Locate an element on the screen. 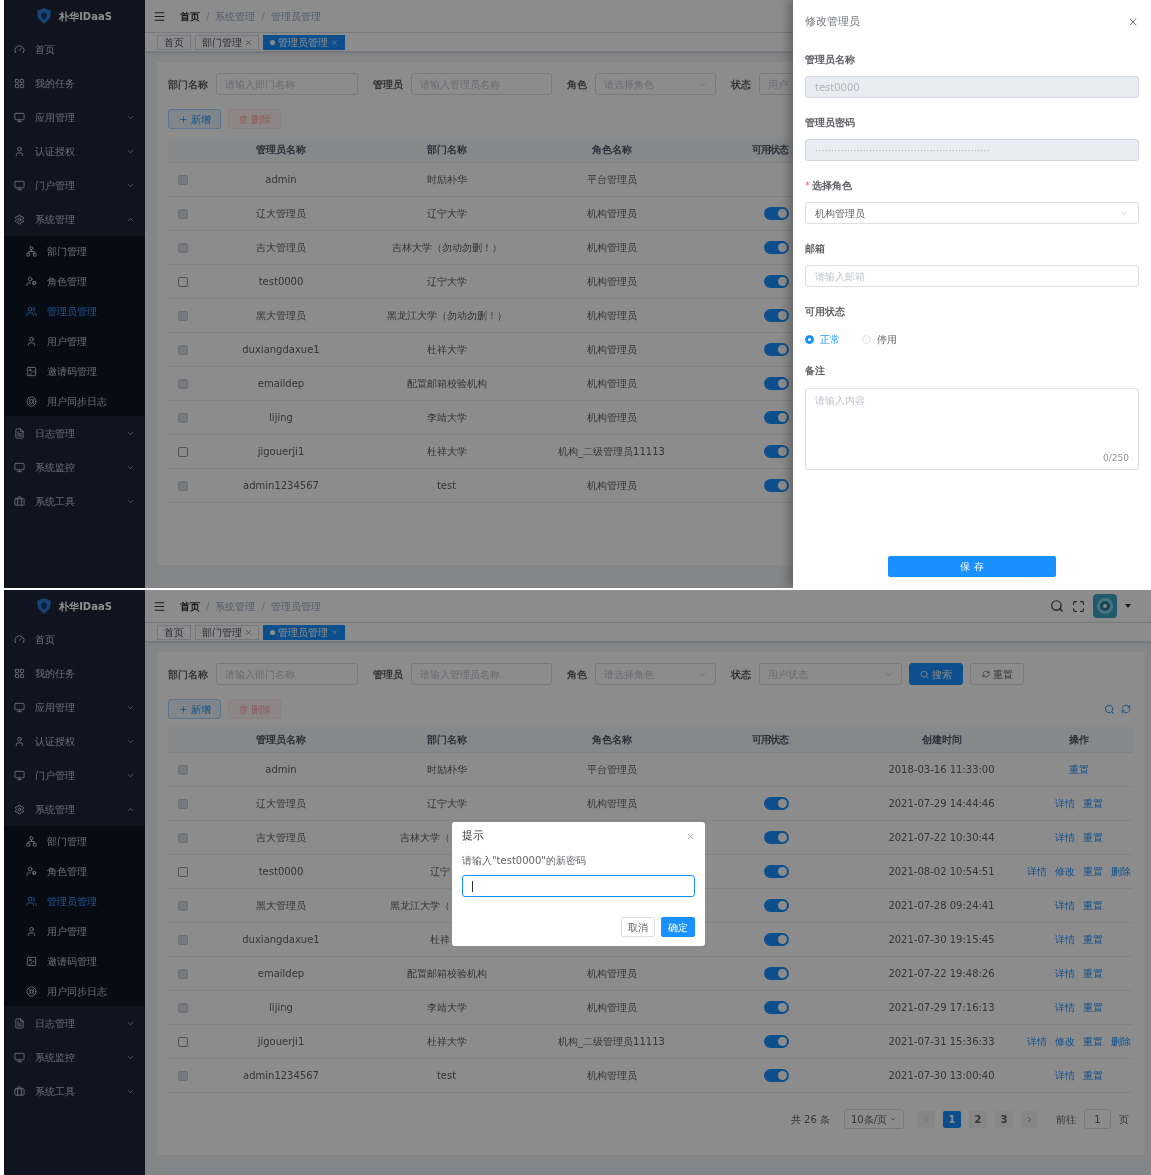 This screenshot has width=1151, height=1175. confirm-button: 确定 is located at coordinates (678, 927).